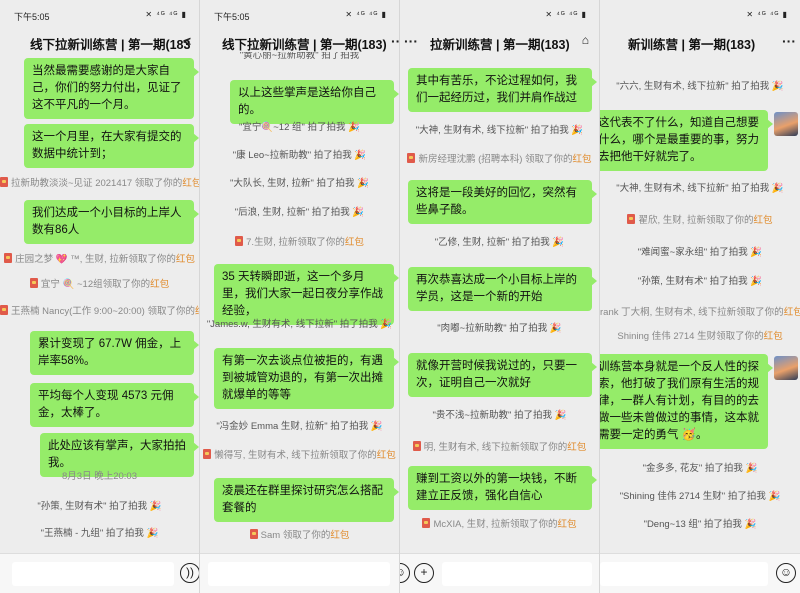 Image resolution: width=800 pixels, height=593 pixels. I want to click on pat-notice: "后浪, 生财, 拉新" 拍了拍我 🎉, so click(299, 212).